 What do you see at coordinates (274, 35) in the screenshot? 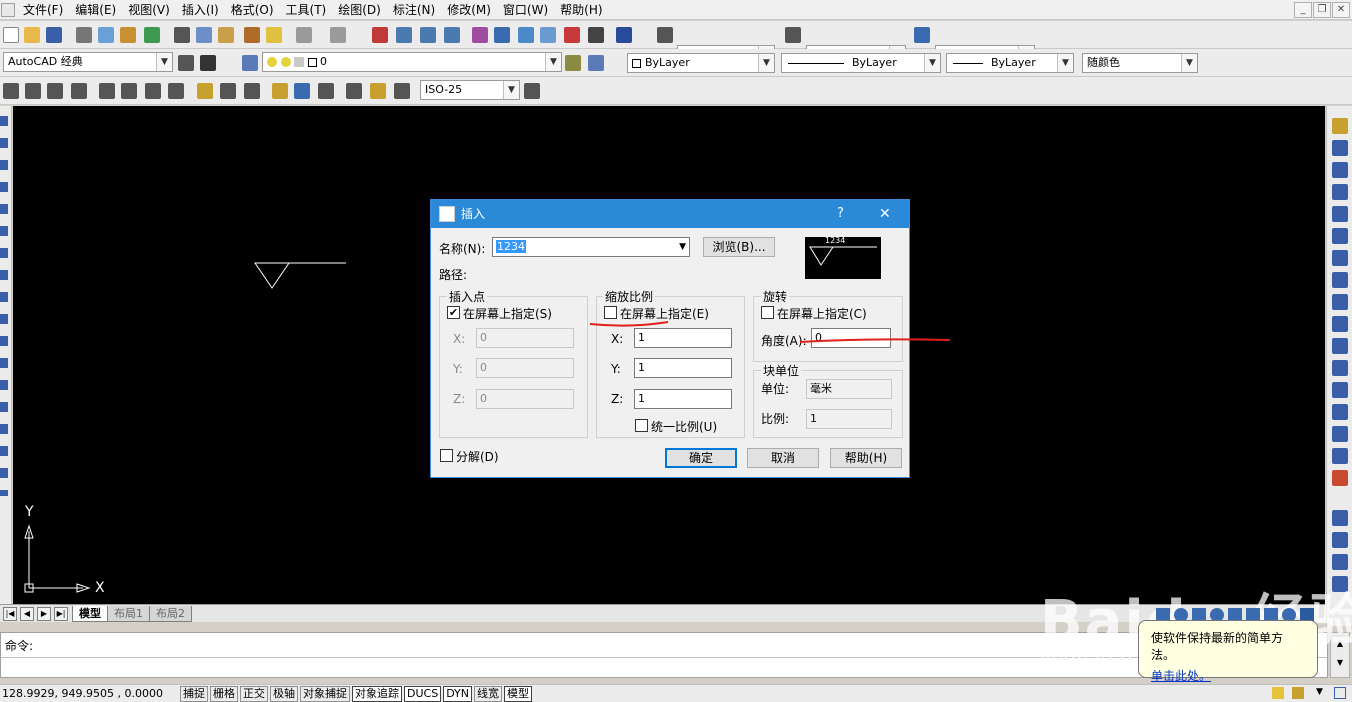
I see `block-editor-icon` at bounding box center [274, 35].